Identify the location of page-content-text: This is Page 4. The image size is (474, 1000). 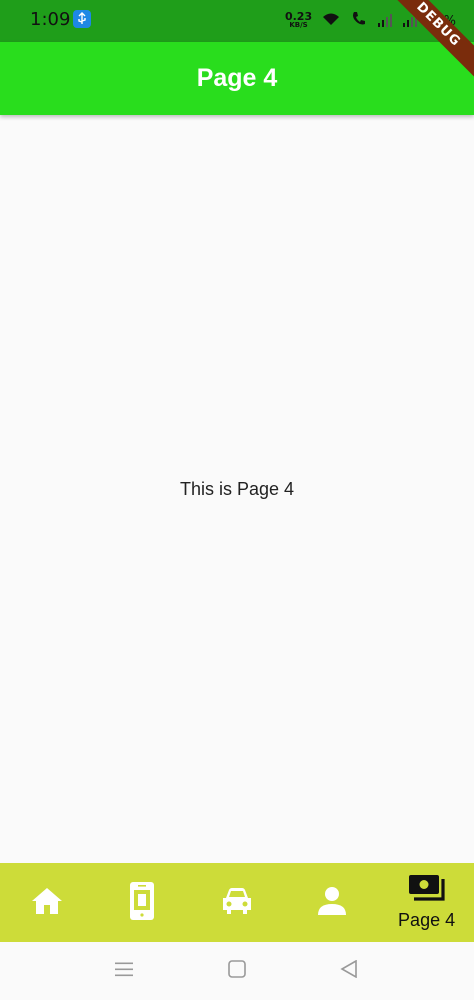
(237, 488).